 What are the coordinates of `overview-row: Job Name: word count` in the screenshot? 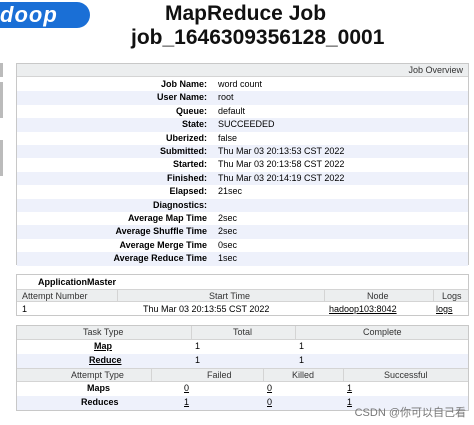 It's located at (242, 84).